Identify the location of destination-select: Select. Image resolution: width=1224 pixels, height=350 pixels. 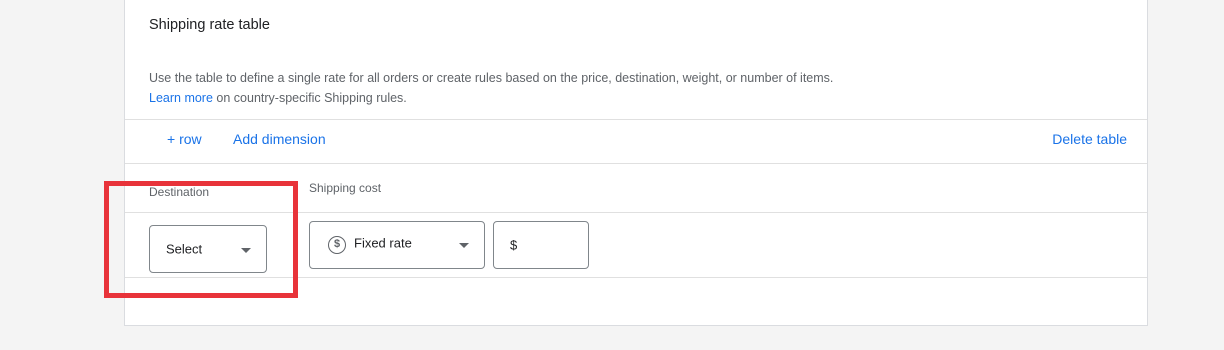
(208, 249).